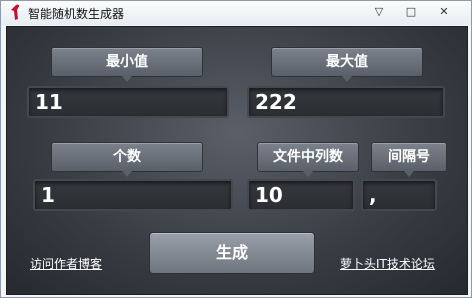 The width and height of the screenshot is (472, 298). I want to click on forum-link: 萝卜头IT技术论坛, so click(387, 263).